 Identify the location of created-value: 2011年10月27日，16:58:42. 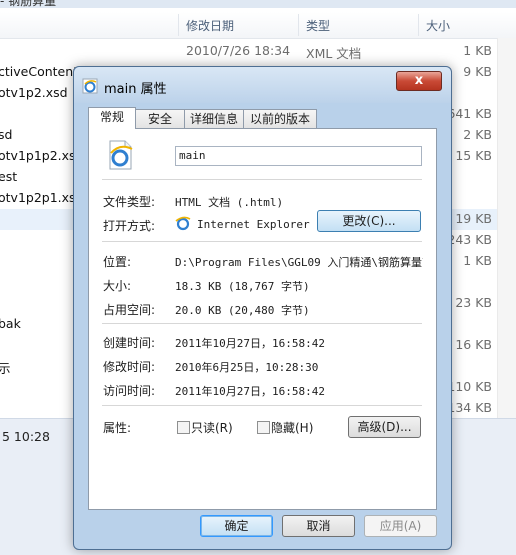
(250, 343).